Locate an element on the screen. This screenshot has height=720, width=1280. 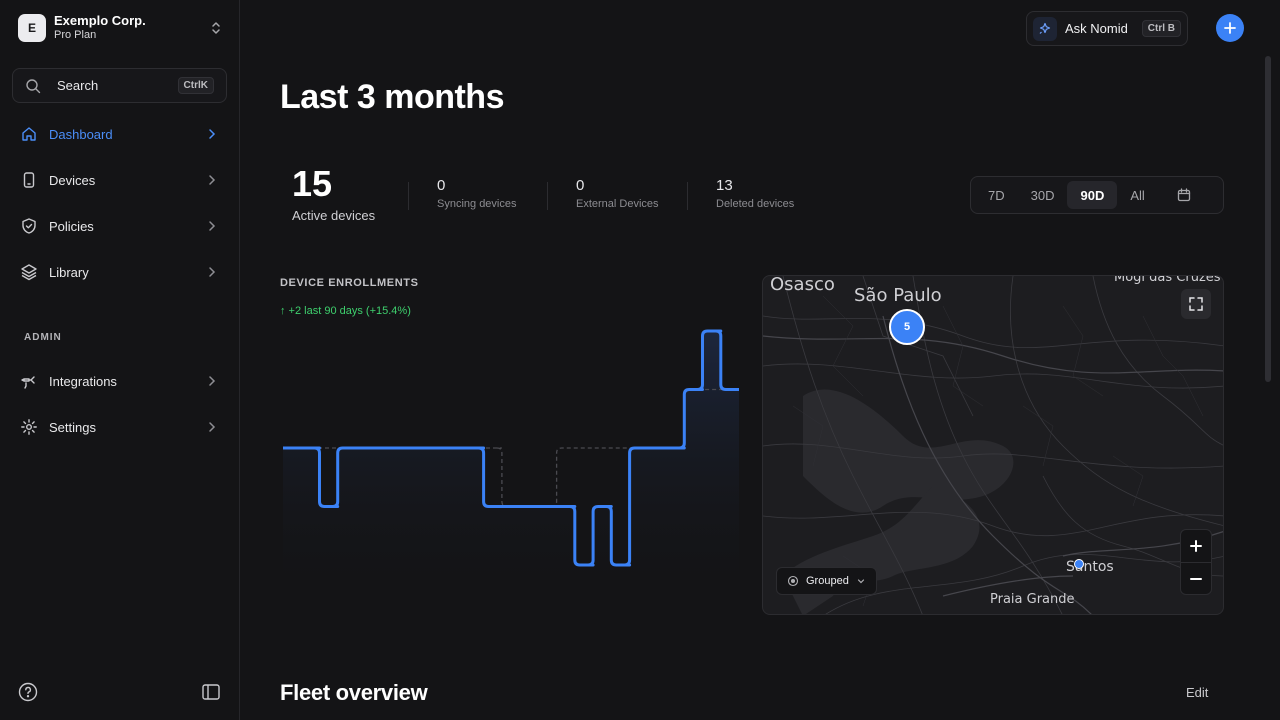
zoom-in-button is located at coordinates (1196, 546).